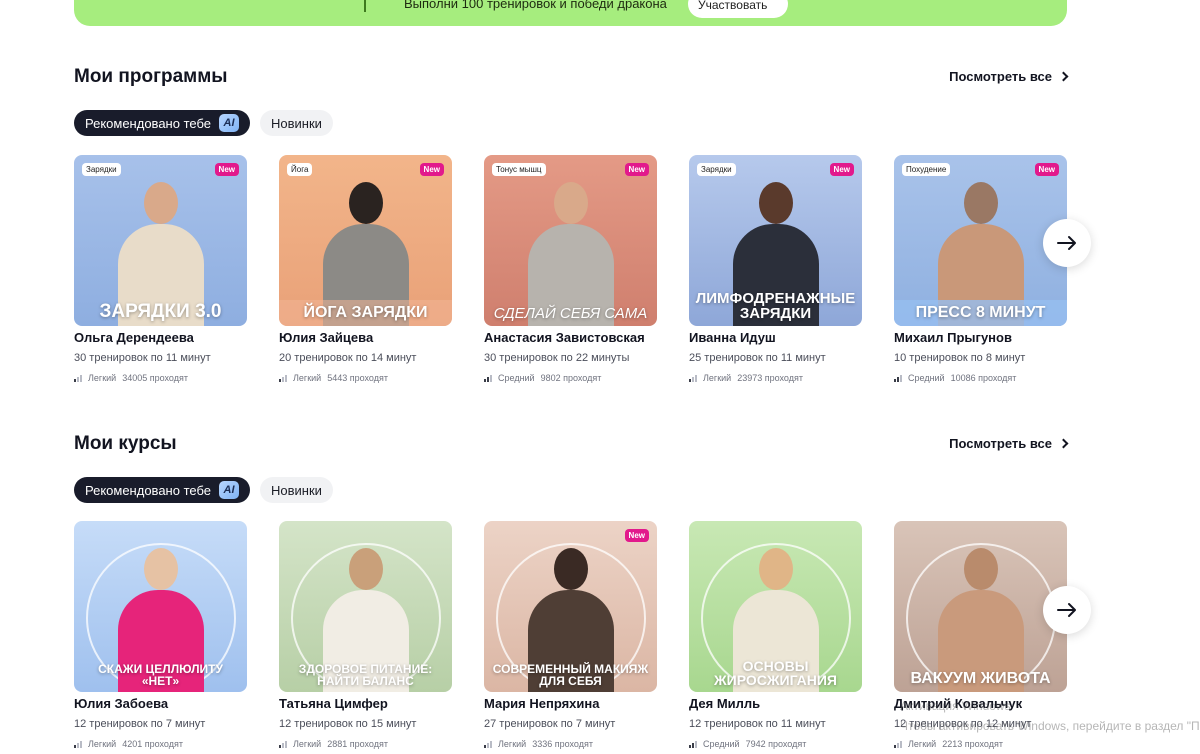 This screenshot has width=1200, height=754. Describe the element at coordinates (926, 169) in the screenshot. I see `category-tag: Похудение` at that location.